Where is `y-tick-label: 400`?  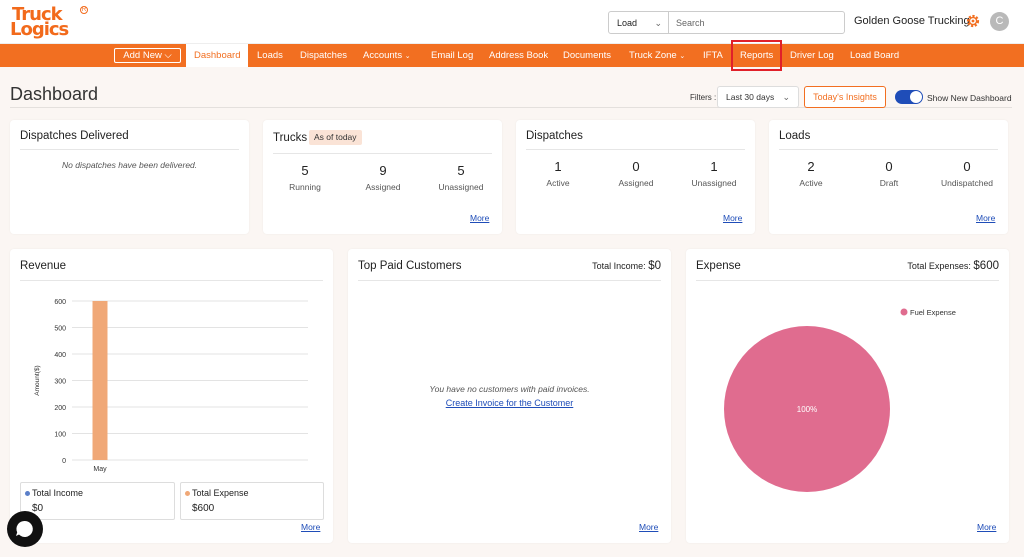
y-tick-label: 400 is located at coordinates (60, 355).